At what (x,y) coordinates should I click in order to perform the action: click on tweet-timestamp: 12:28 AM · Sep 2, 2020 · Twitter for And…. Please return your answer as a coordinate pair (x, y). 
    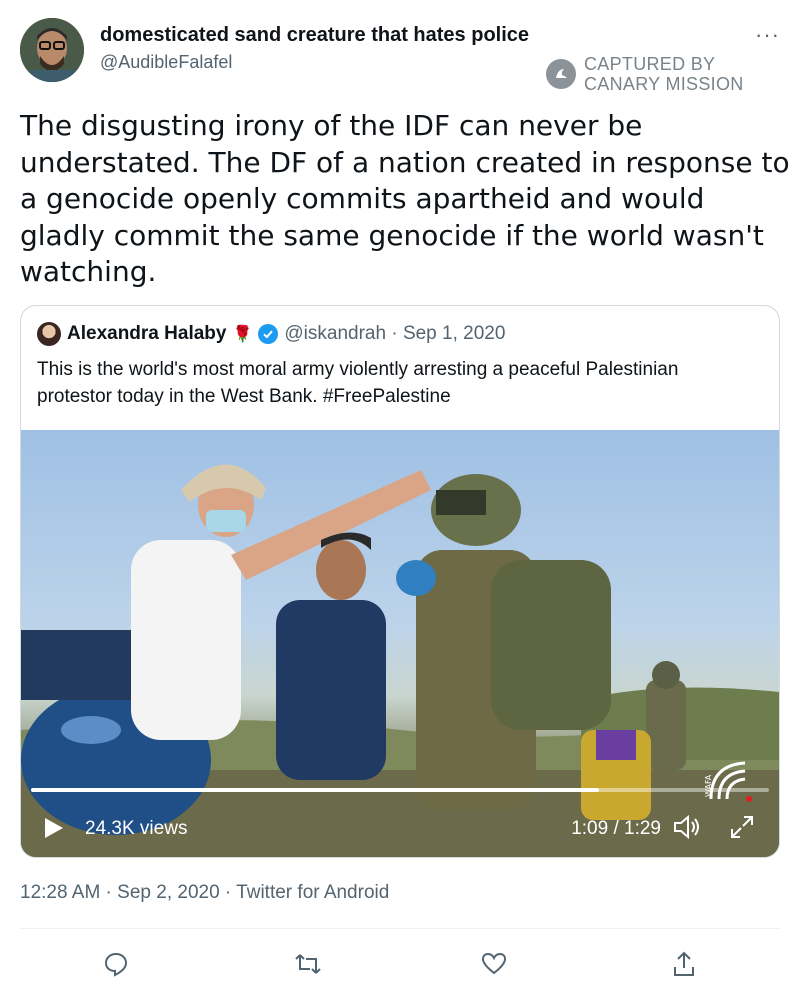
    Looking at the image, I should click on (204, 893).